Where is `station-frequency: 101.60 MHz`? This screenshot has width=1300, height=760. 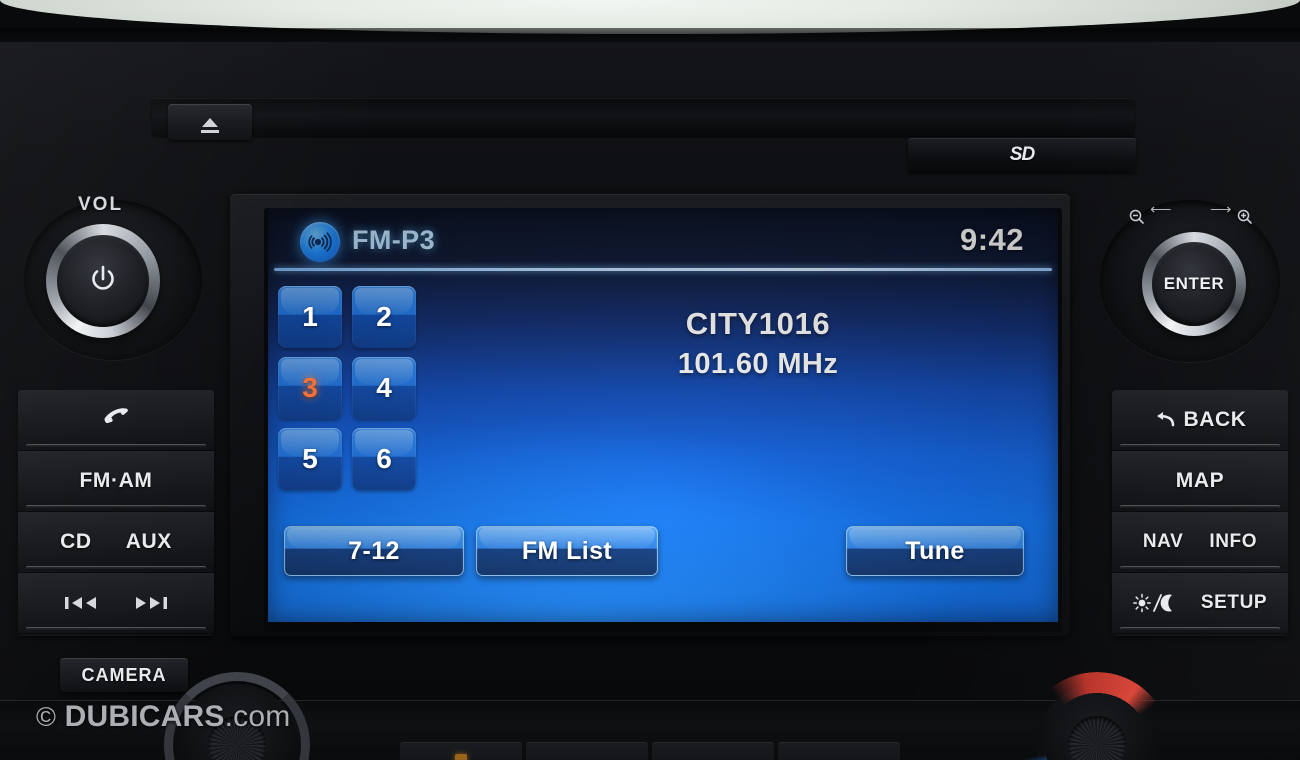
station-frequency: 101.60 MHz is located at coordinates (758, 364).